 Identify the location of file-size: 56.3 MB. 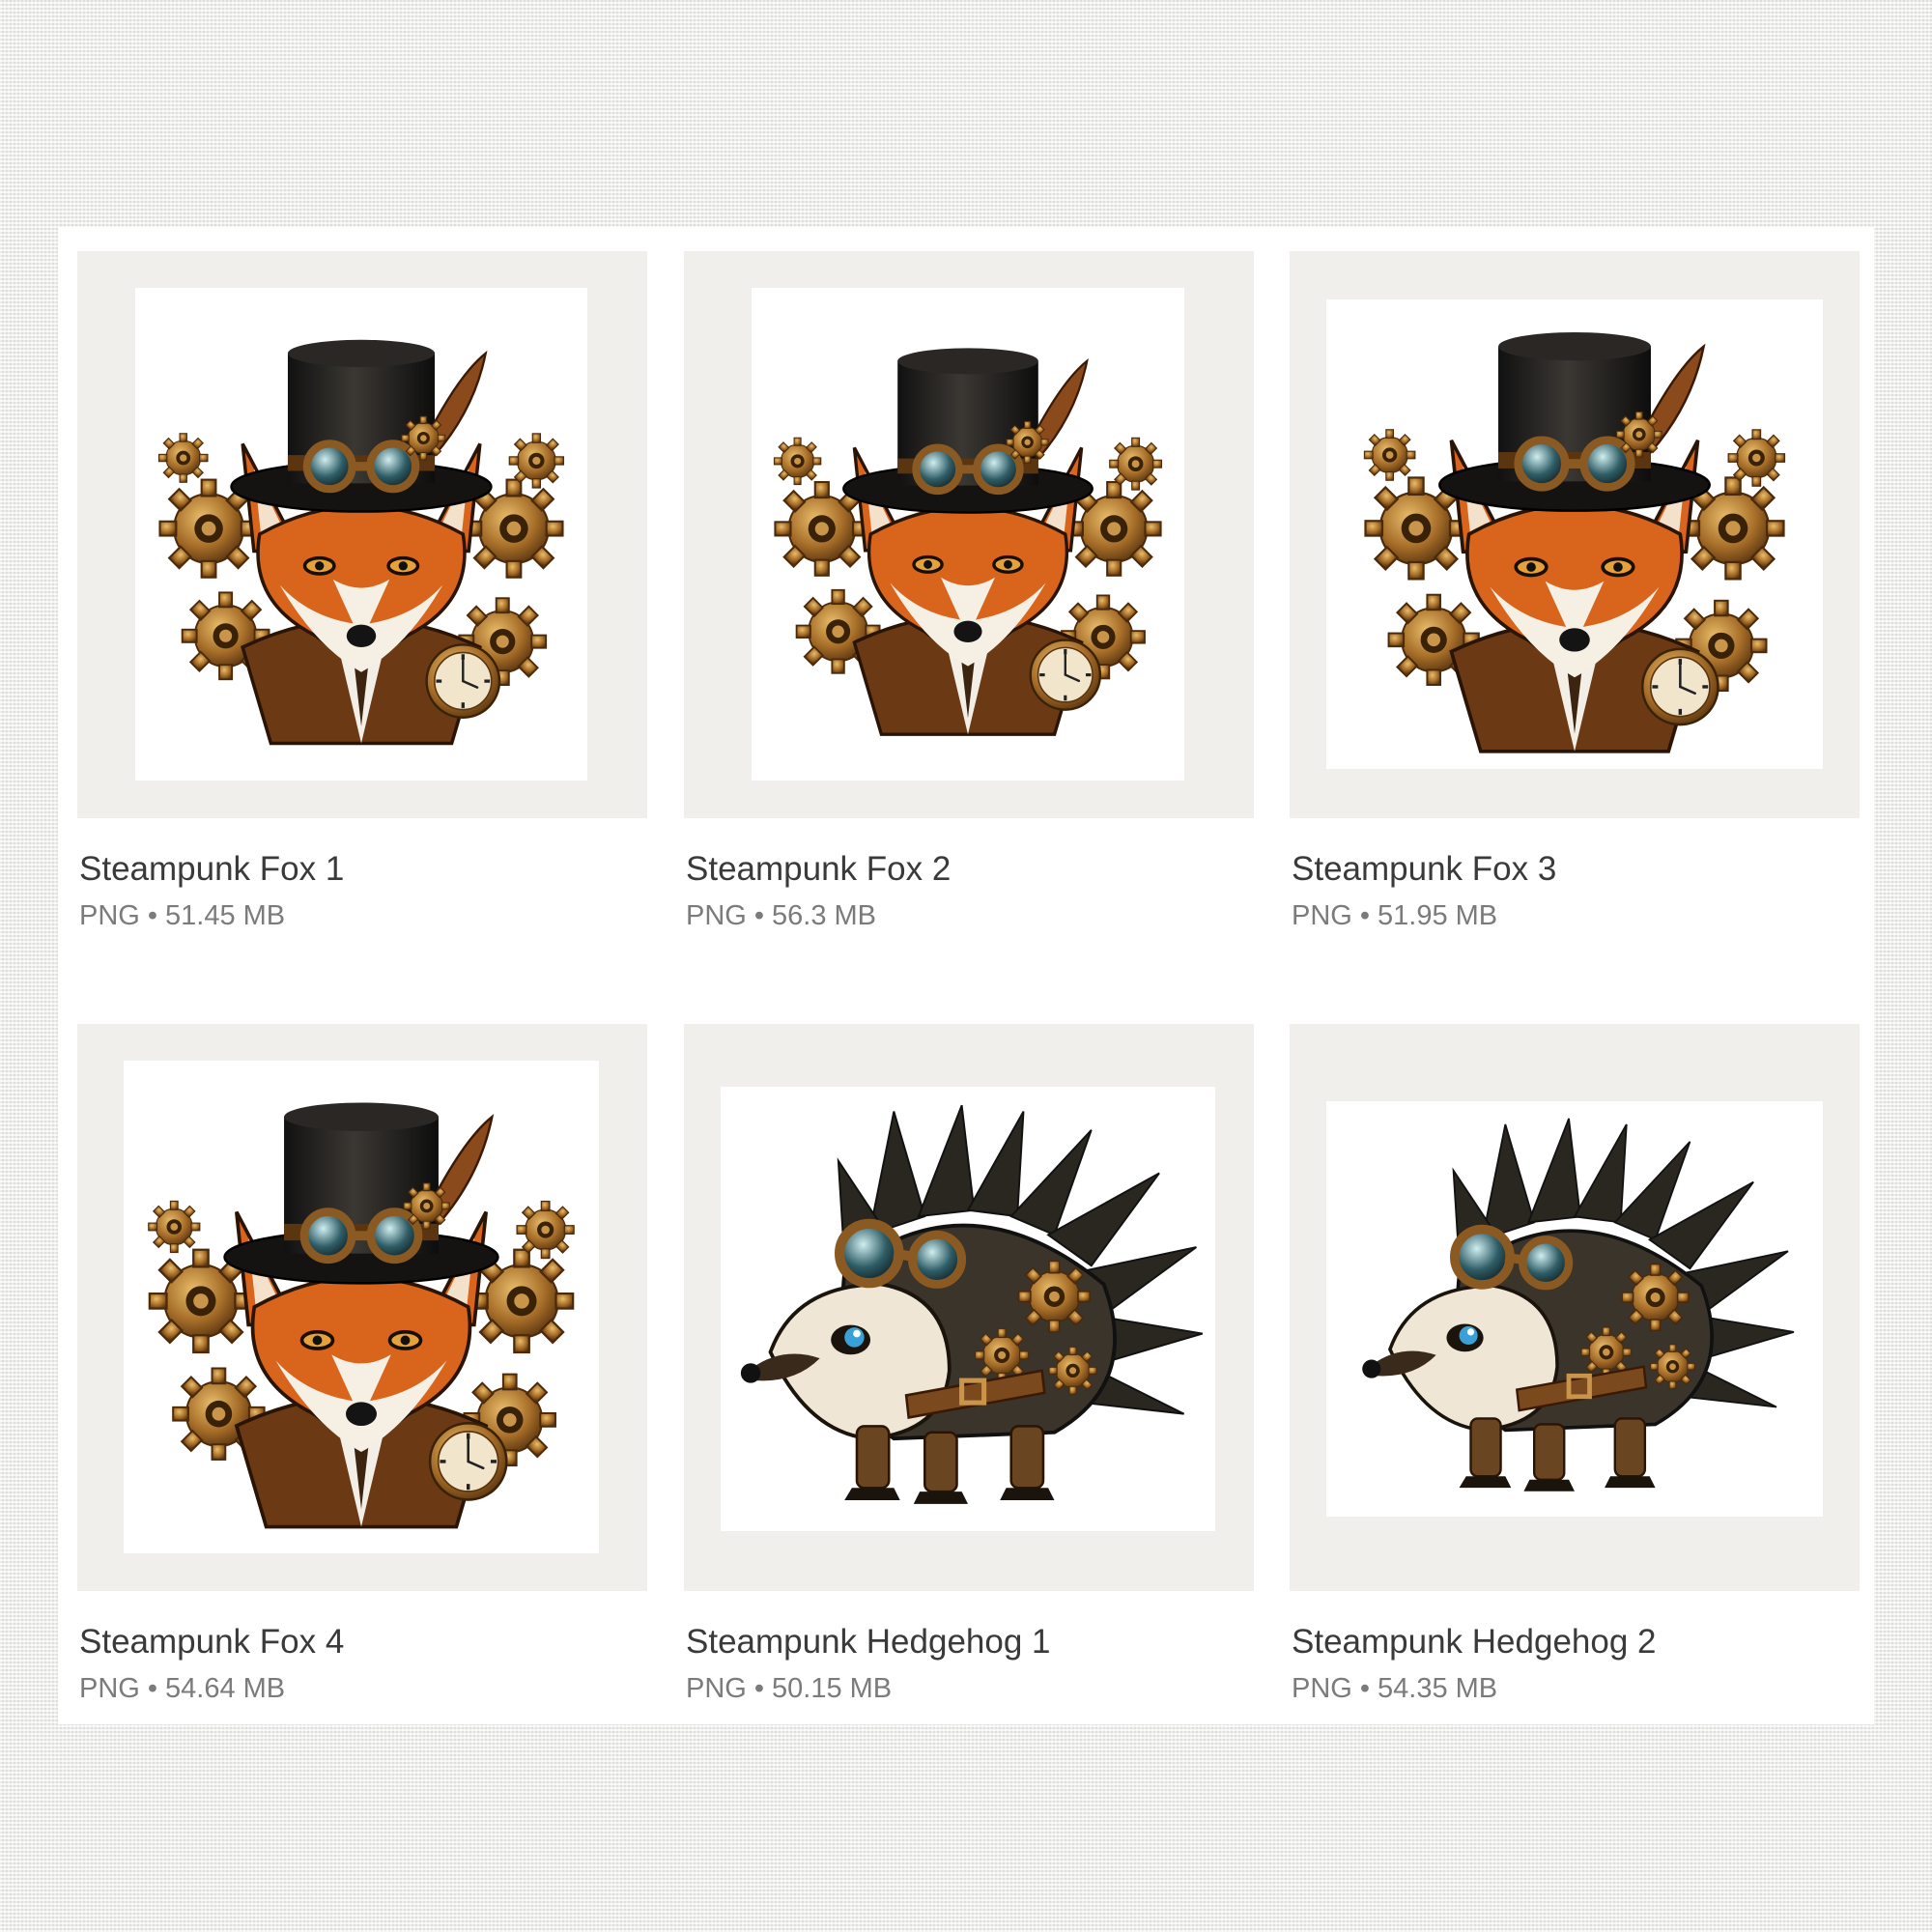
(824, 915).